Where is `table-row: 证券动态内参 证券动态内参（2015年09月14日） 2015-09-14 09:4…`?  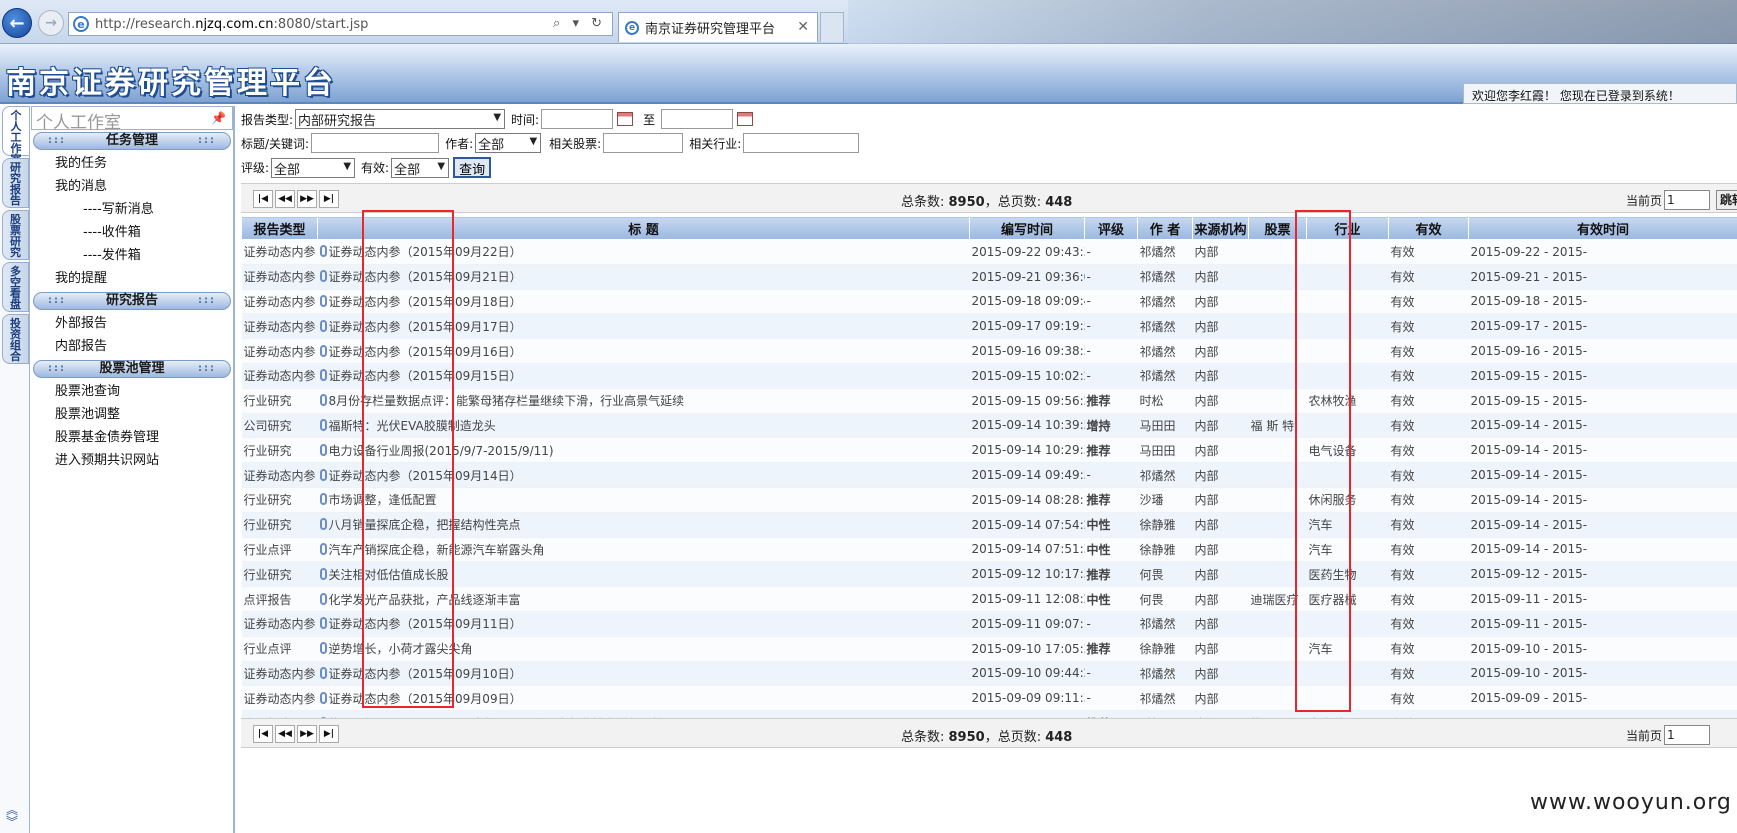 table-row: 证券动态内参 证券动态内参（2015年09月14日） 2015-09-14 09:4… is located at coordinates (989, 475).